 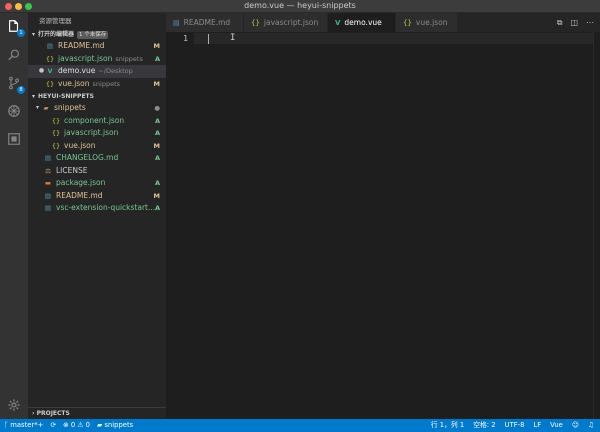 I want to click on tree-item-label: LICENSE, so click(x=72, y=170).